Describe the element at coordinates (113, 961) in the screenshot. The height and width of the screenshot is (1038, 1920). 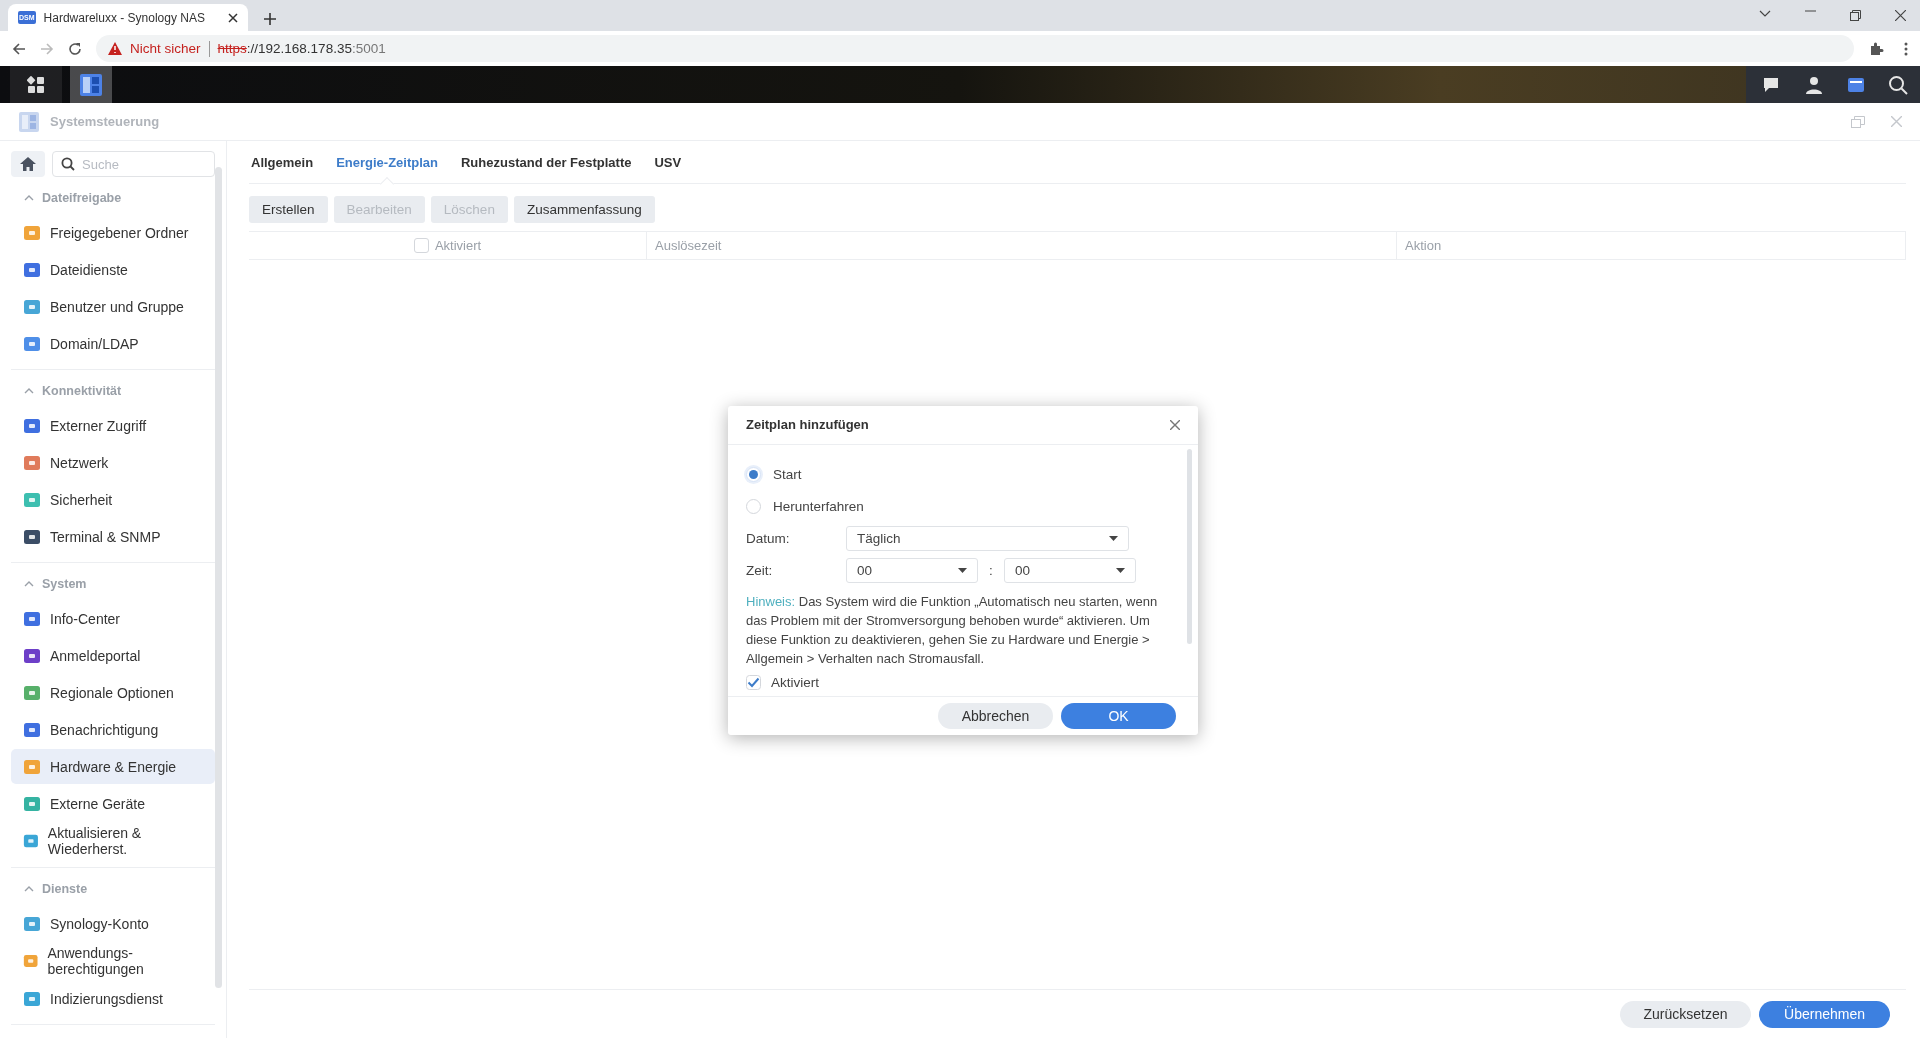
I see `sidebar-item: Anwendungs-berechtigungen` at that location.